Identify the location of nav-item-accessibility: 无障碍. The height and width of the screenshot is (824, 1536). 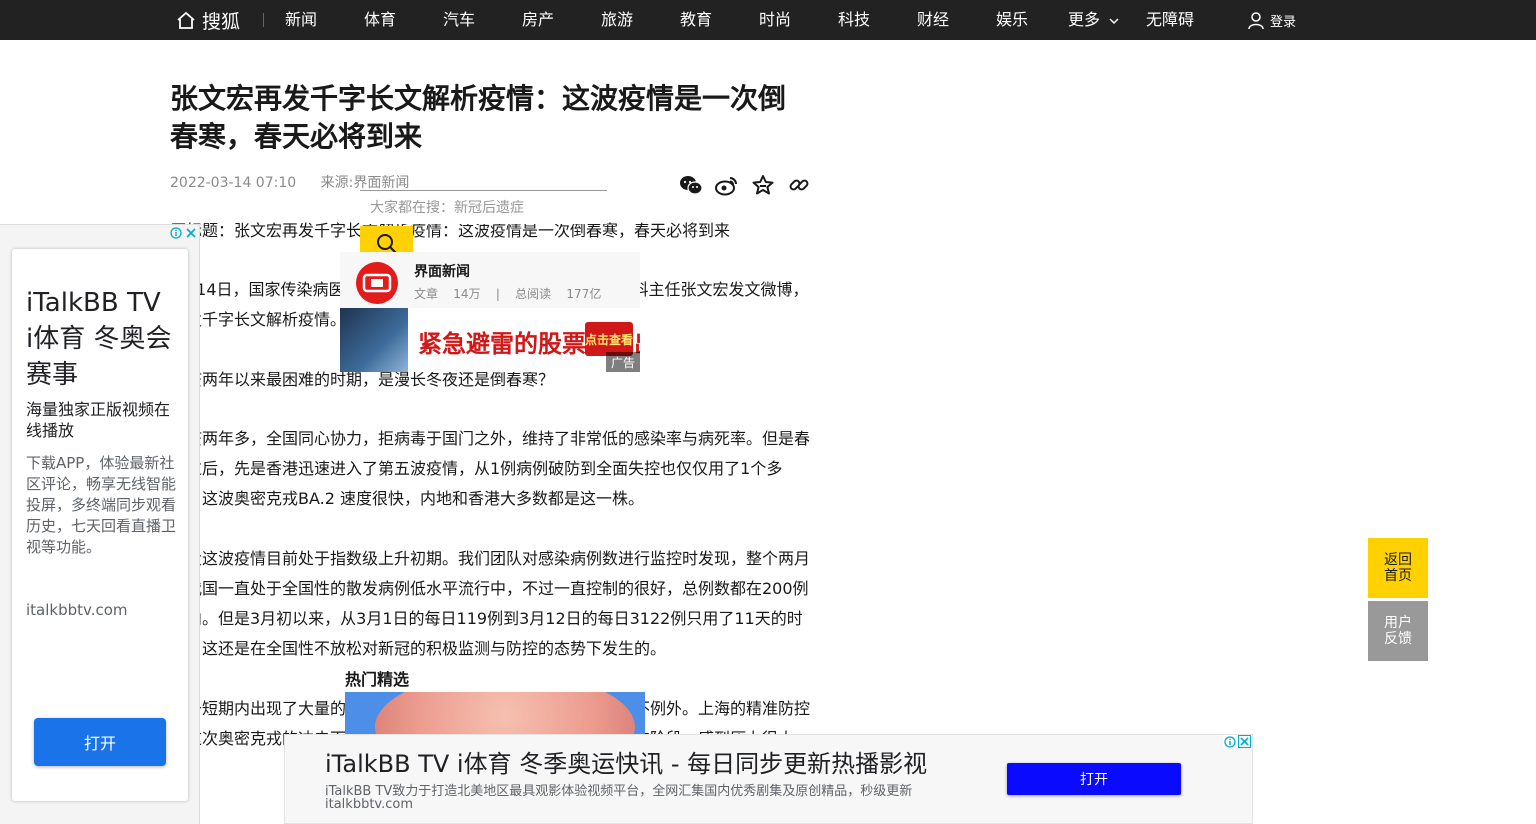
(1170, 20).